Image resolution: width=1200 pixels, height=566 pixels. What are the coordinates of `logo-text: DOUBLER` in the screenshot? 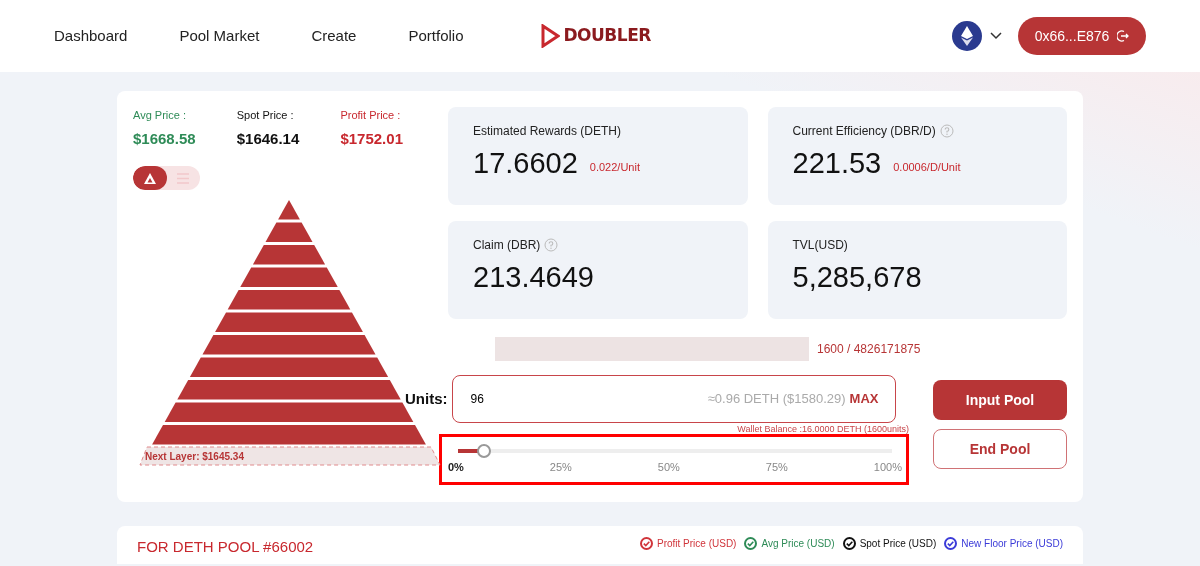 It's located at (607, 36).